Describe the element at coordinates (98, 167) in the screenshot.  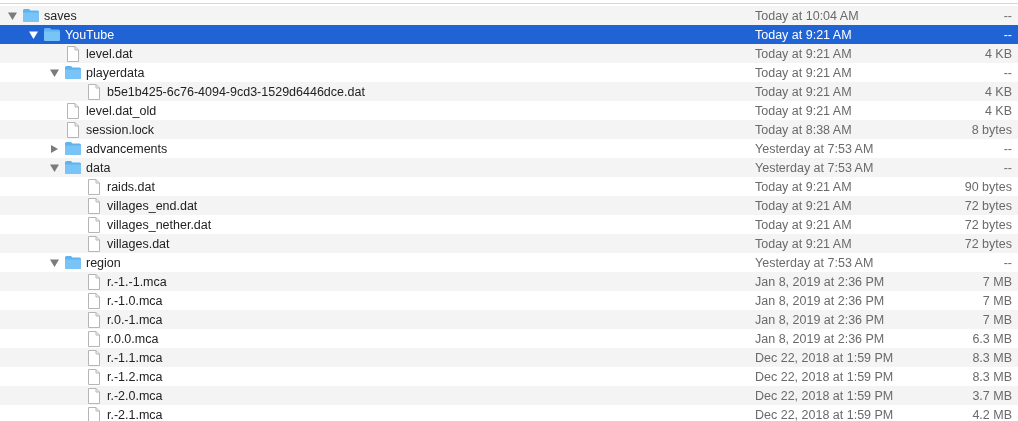
I see `file-name: data` at that location.